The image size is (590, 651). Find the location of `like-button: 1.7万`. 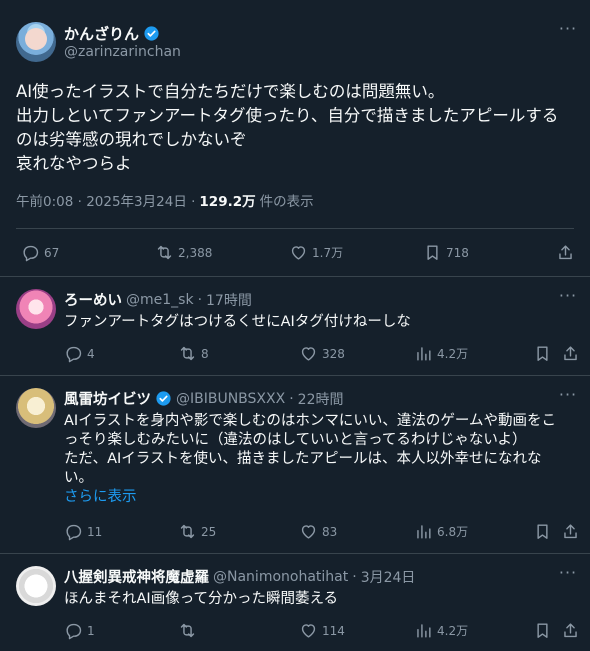

like-button: 1.7万 is located at coordinates (316, 252).